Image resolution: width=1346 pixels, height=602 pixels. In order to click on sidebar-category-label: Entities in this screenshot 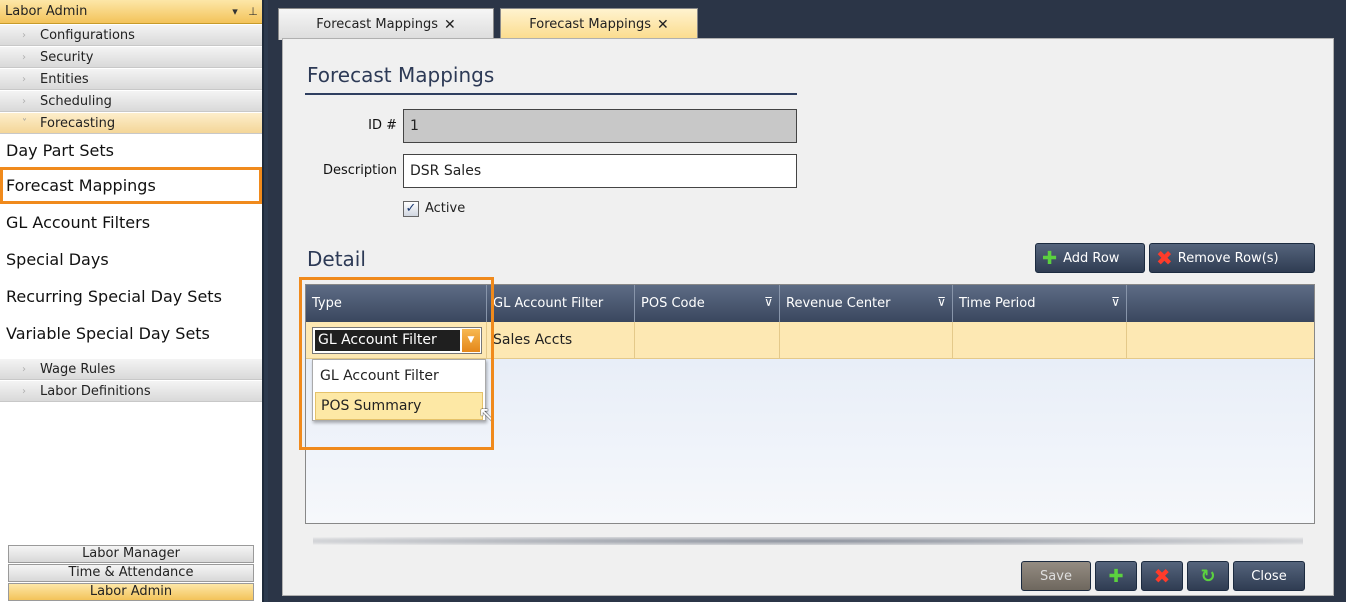, I will do `click(64, 79)`.